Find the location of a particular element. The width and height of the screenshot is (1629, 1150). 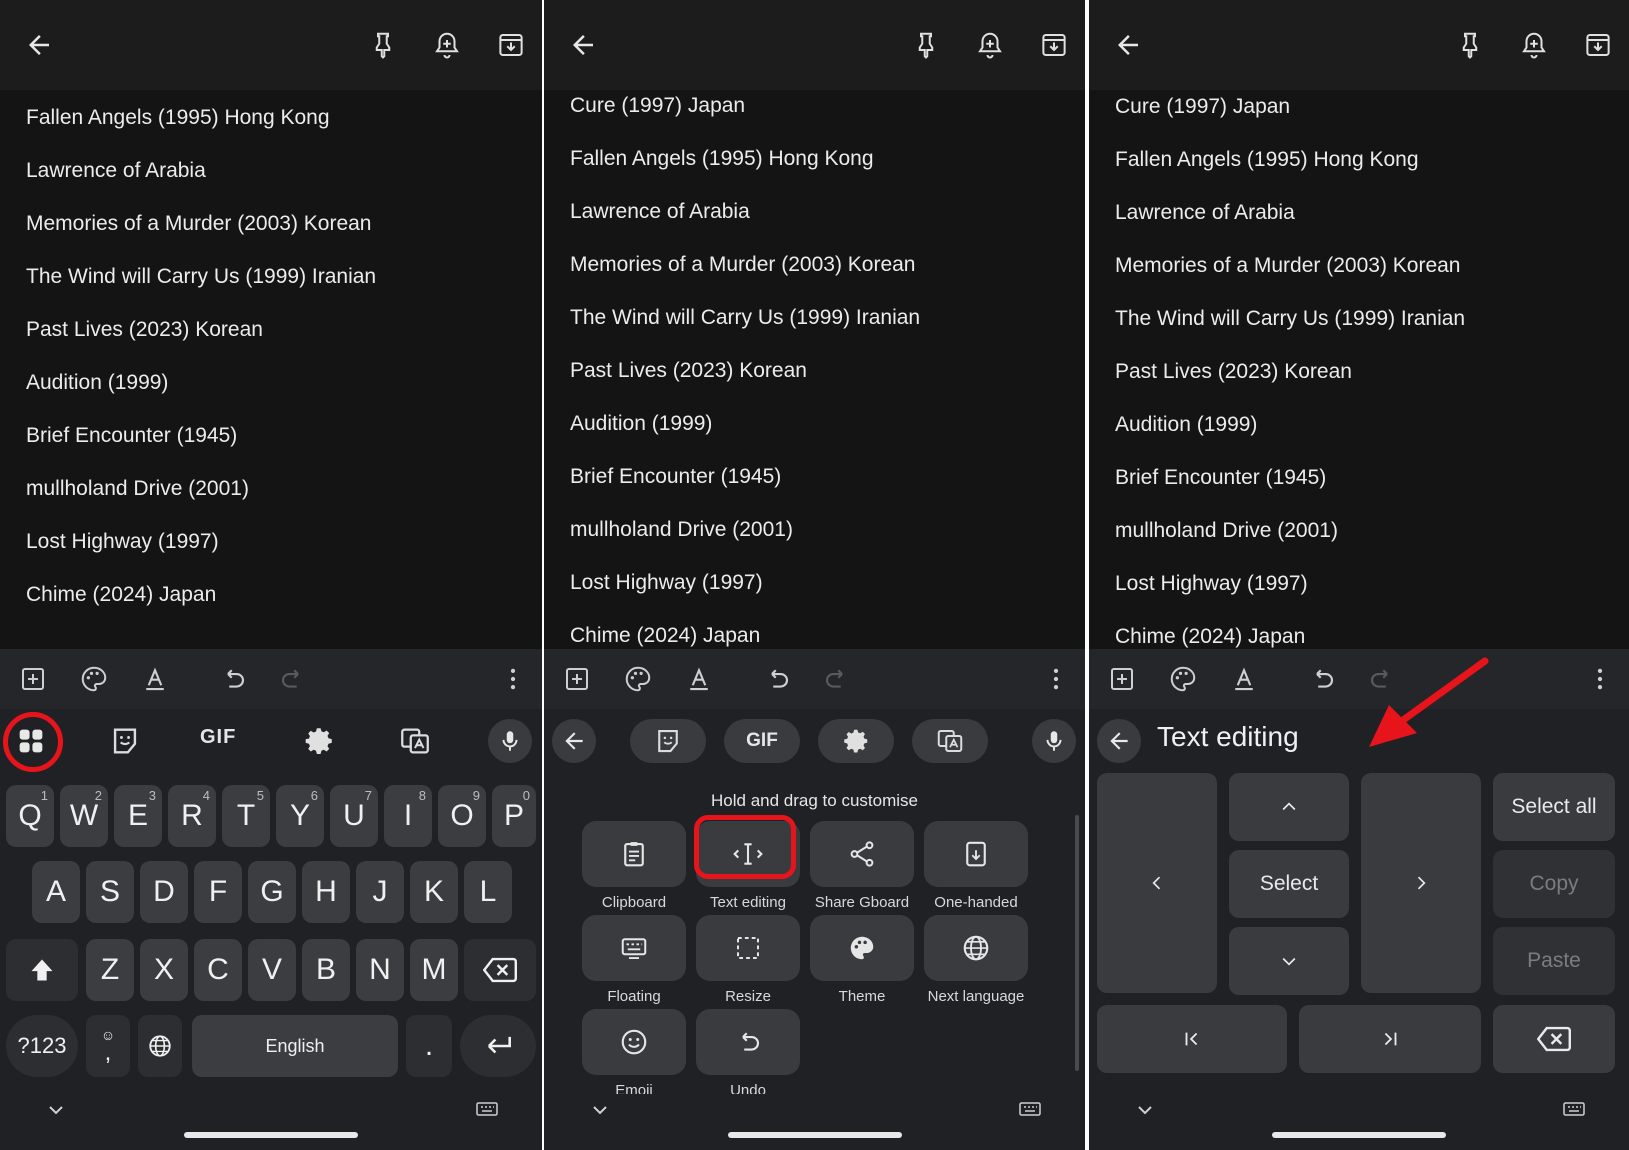

shift-key is located at coordinates (42, 970).